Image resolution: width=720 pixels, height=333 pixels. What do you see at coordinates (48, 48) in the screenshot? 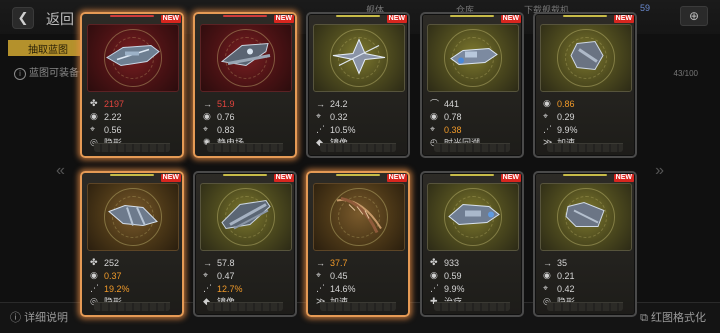
I see `tab-draw-blueprint: 抽取蓝图` at bounding box center [48, 48].